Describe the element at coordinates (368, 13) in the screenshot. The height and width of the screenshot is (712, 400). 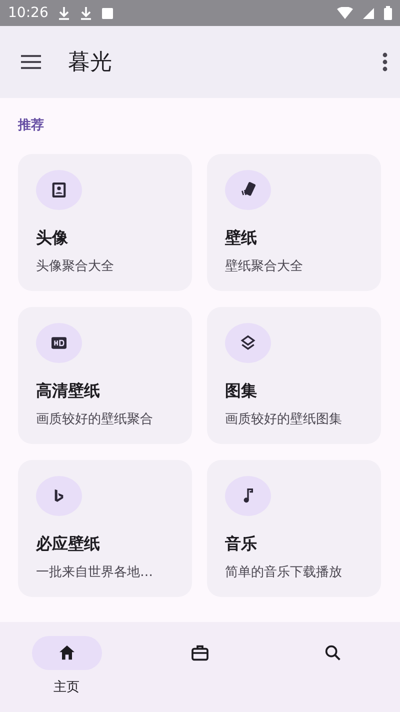
I see `signal-icon` at that location.